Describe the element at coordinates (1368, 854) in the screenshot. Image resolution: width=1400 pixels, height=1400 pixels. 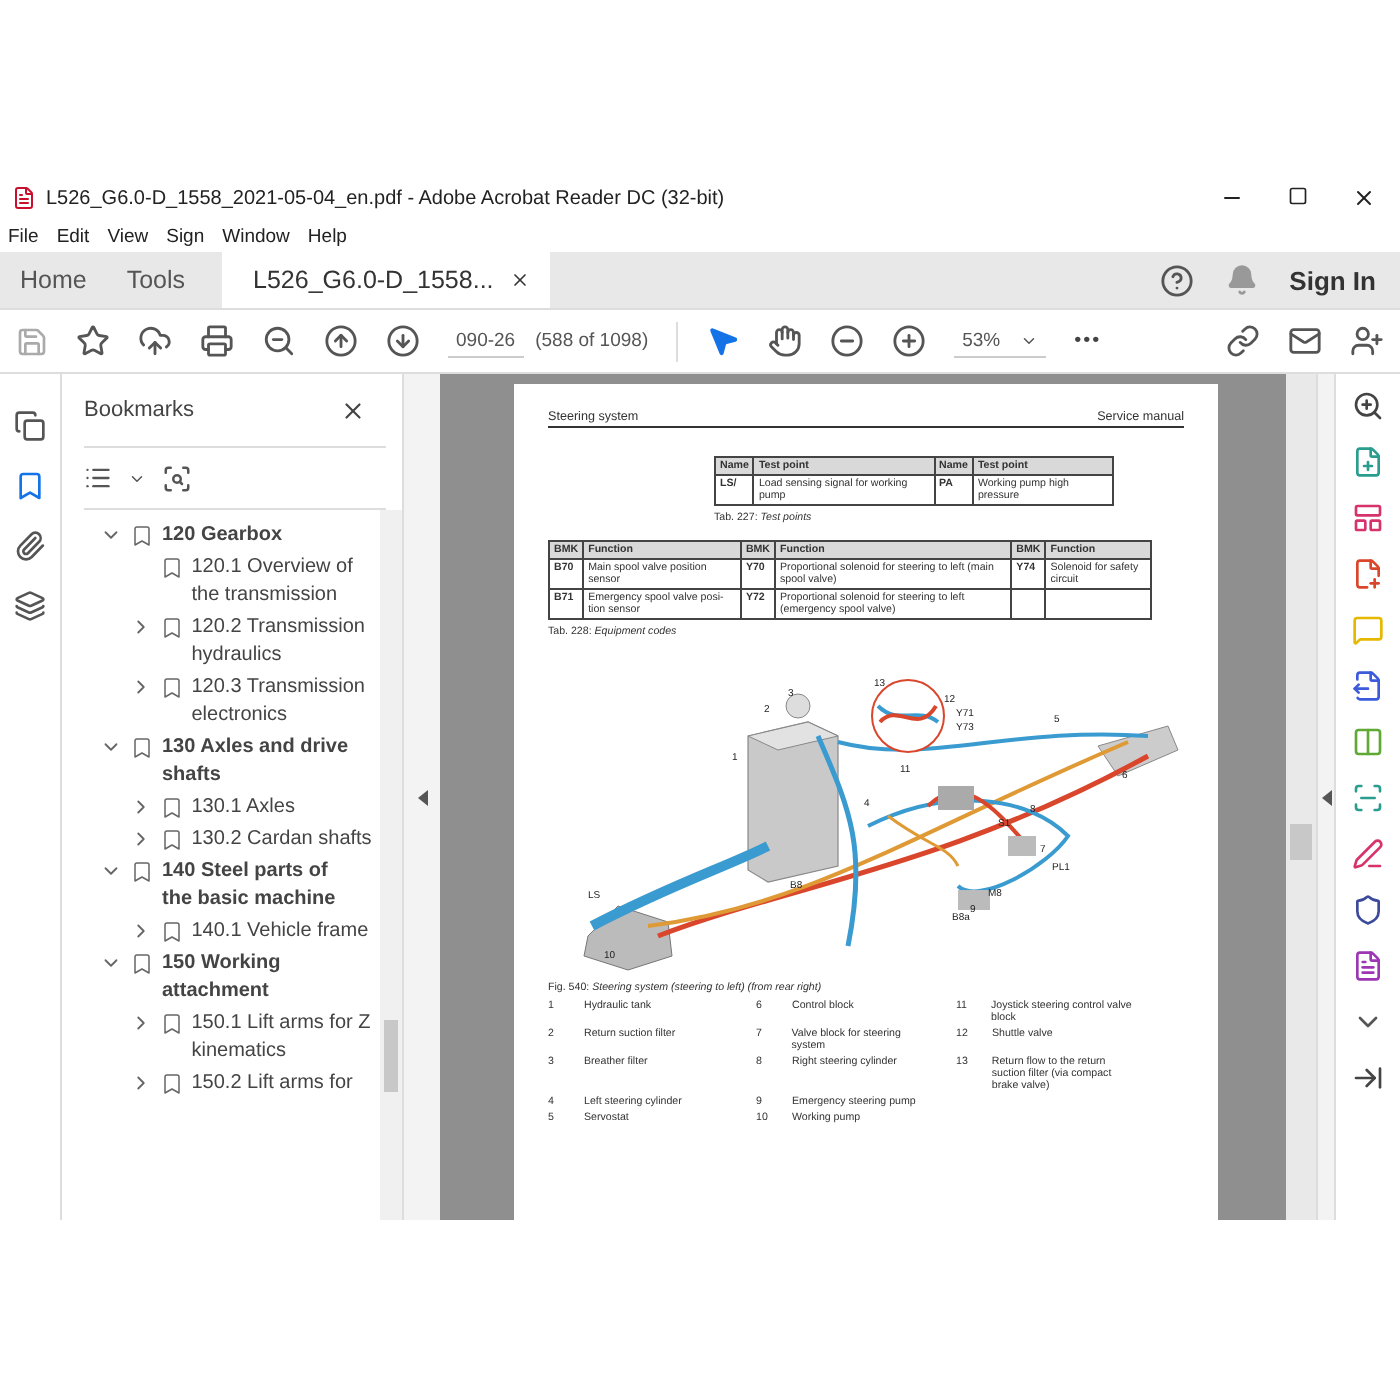
I see `pen-icon` at that location.